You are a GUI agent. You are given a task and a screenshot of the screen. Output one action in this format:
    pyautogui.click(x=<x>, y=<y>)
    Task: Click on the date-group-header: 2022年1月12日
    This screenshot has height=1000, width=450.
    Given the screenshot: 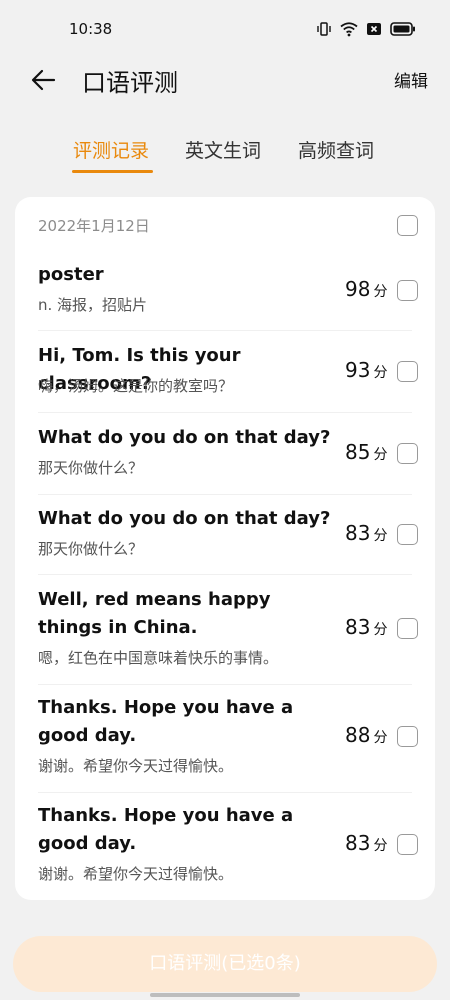 What is the action you would take?
    pyautogui.click(x=225, y=225)
    